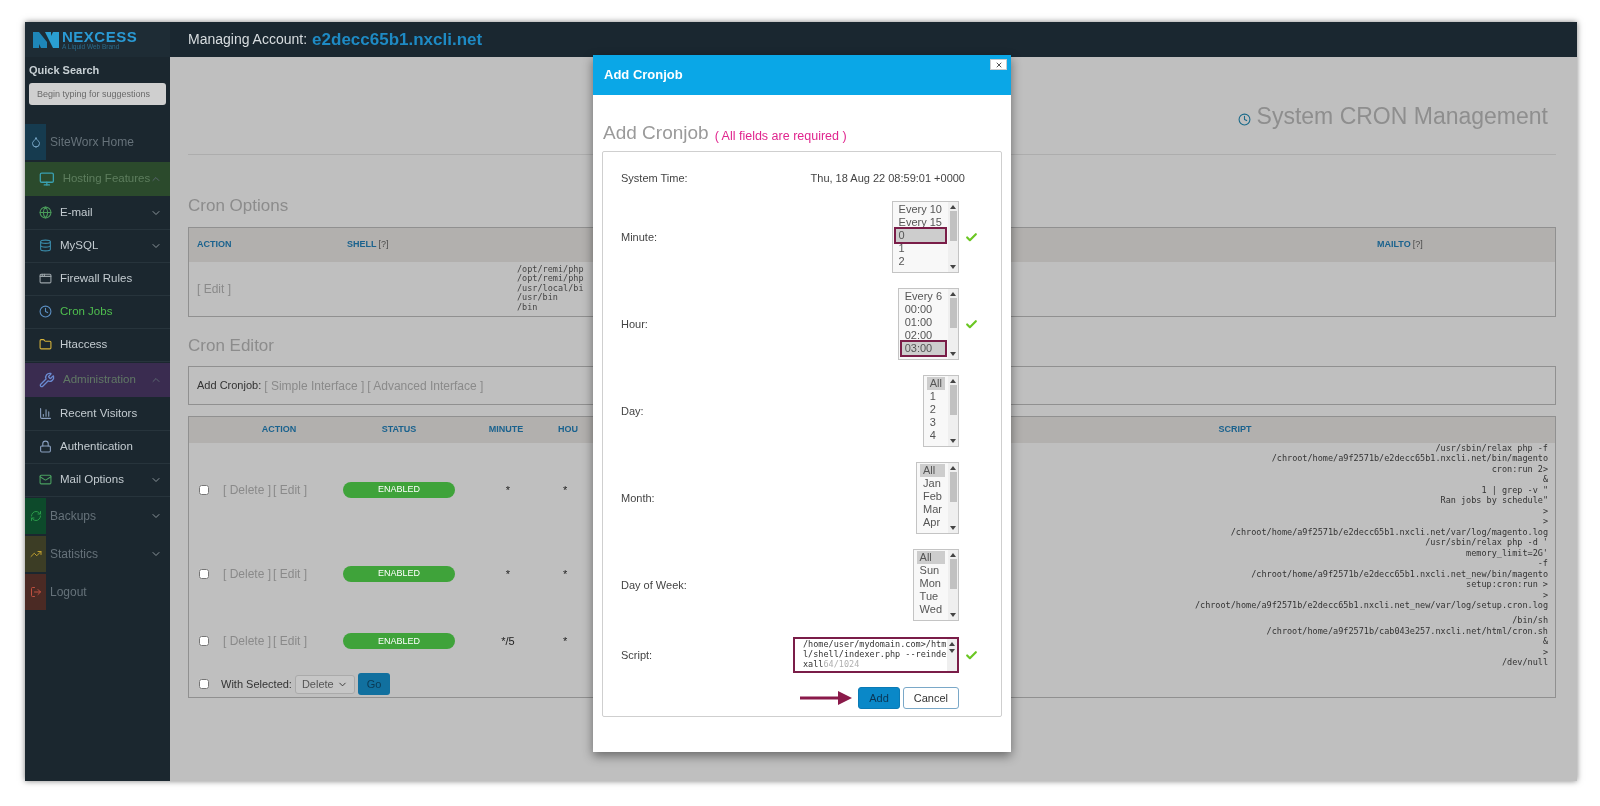 Image resolution: width=1600 pixels, height=806 pixels. Describe the element at coordinates (229, 386) in the screenshot. I see `add-cronjob-label: Add Cronjob:` at that location.